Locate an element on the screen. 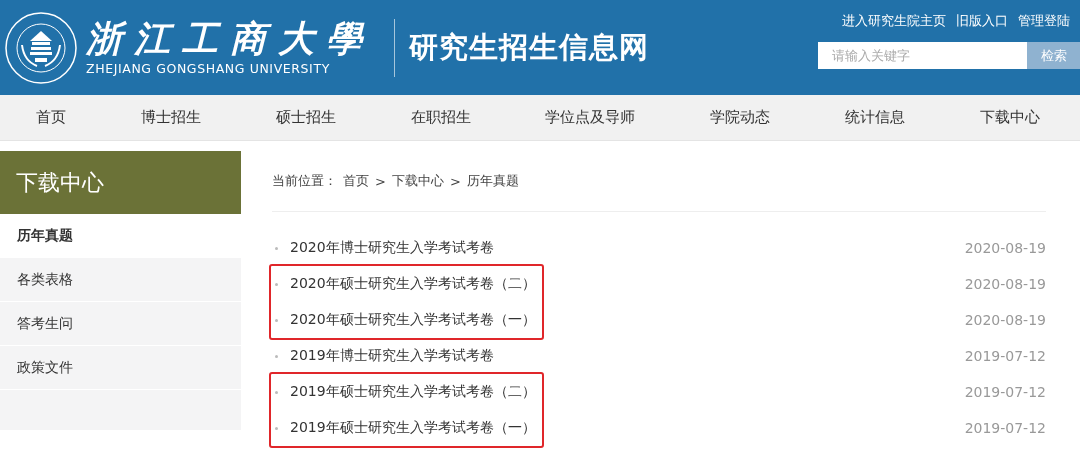  site-title: 研究生招生信息网 is located at coordinates (529, 47).